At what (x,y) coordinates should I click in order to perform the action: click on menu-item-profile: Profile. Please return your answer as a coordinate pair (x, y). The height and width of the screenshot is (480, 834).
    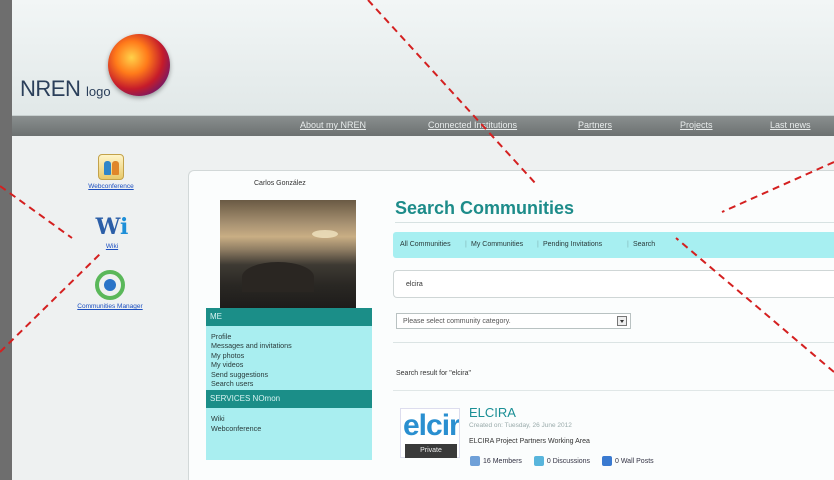
    Looking at the image, I should click on (289, 336).